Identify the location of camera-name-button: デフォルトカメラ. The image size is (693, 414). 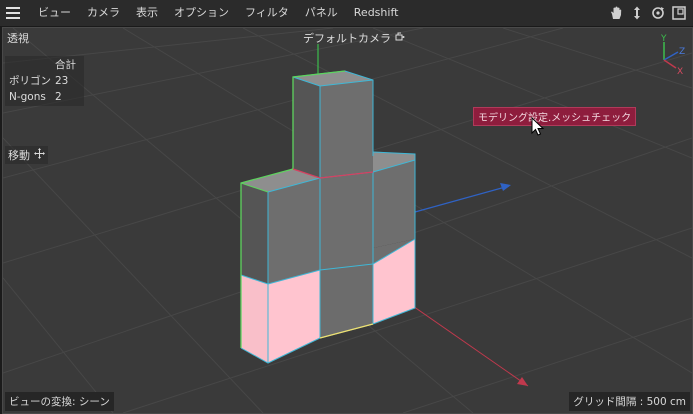
(354, 38).